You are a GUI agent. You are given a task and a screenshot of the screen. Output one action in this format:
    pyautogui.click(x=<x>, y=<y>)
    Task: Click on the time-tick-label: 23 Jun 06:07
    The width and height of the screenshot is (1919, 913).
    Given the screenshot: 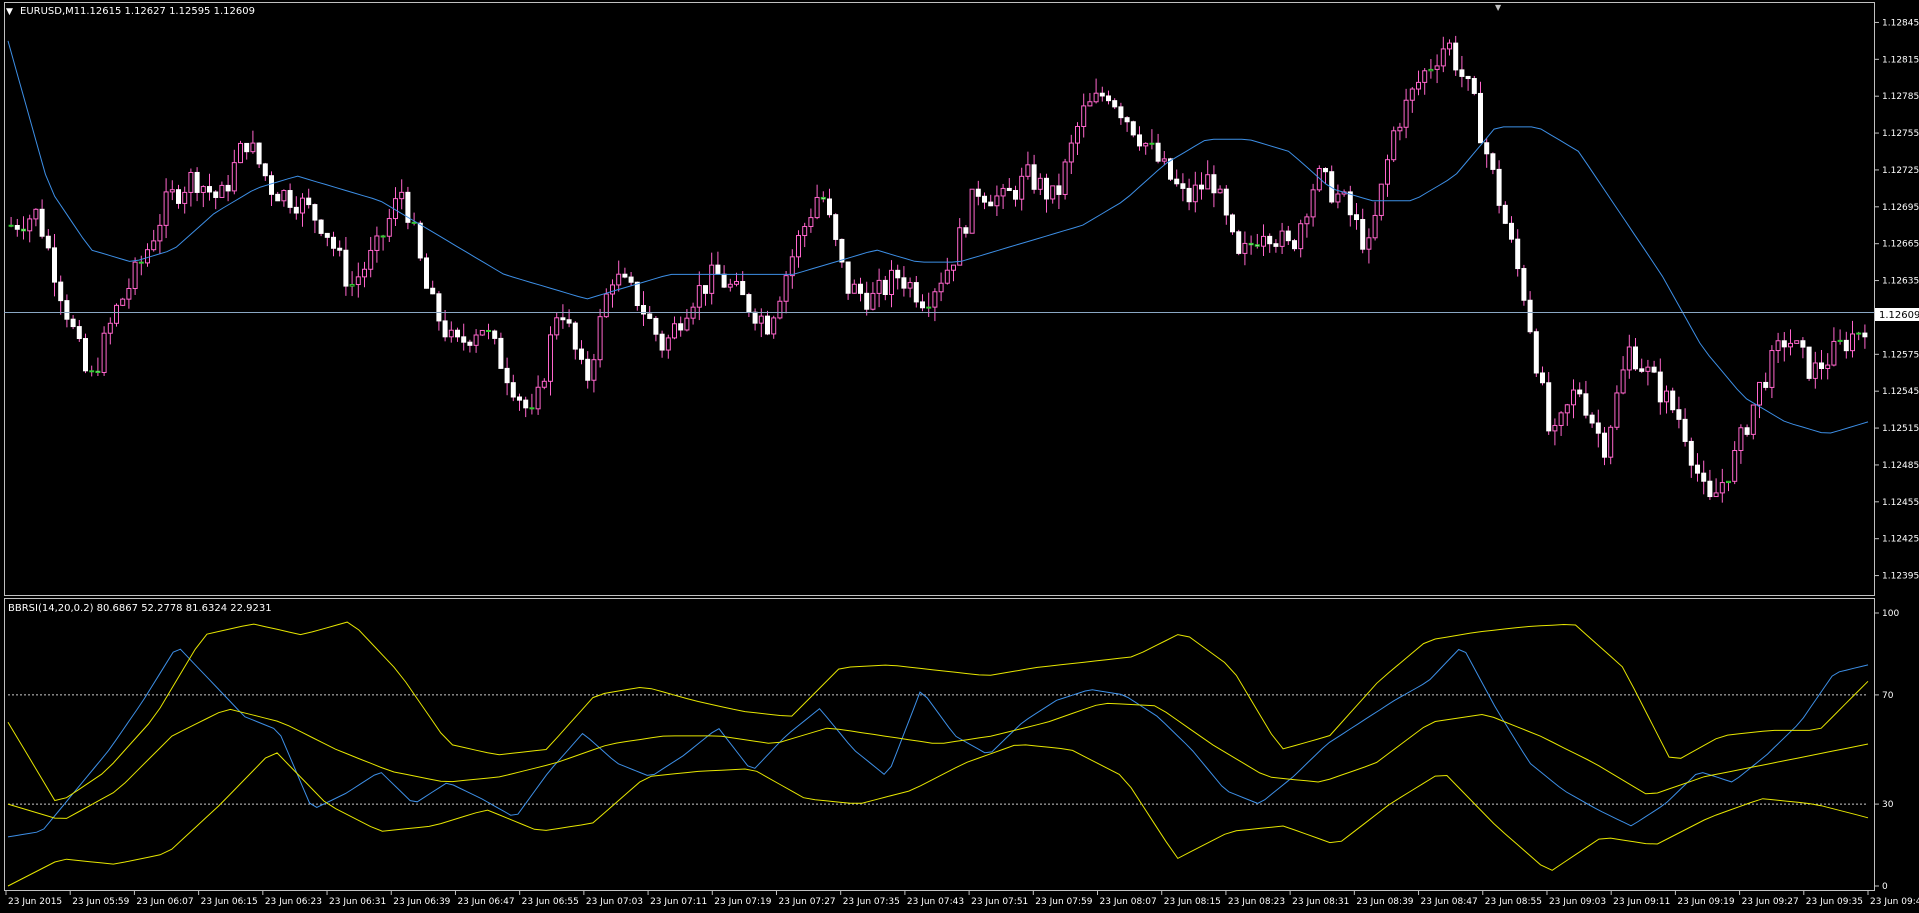 What is the action you would take?
    pyautogui.click(x=164, y=902)
    